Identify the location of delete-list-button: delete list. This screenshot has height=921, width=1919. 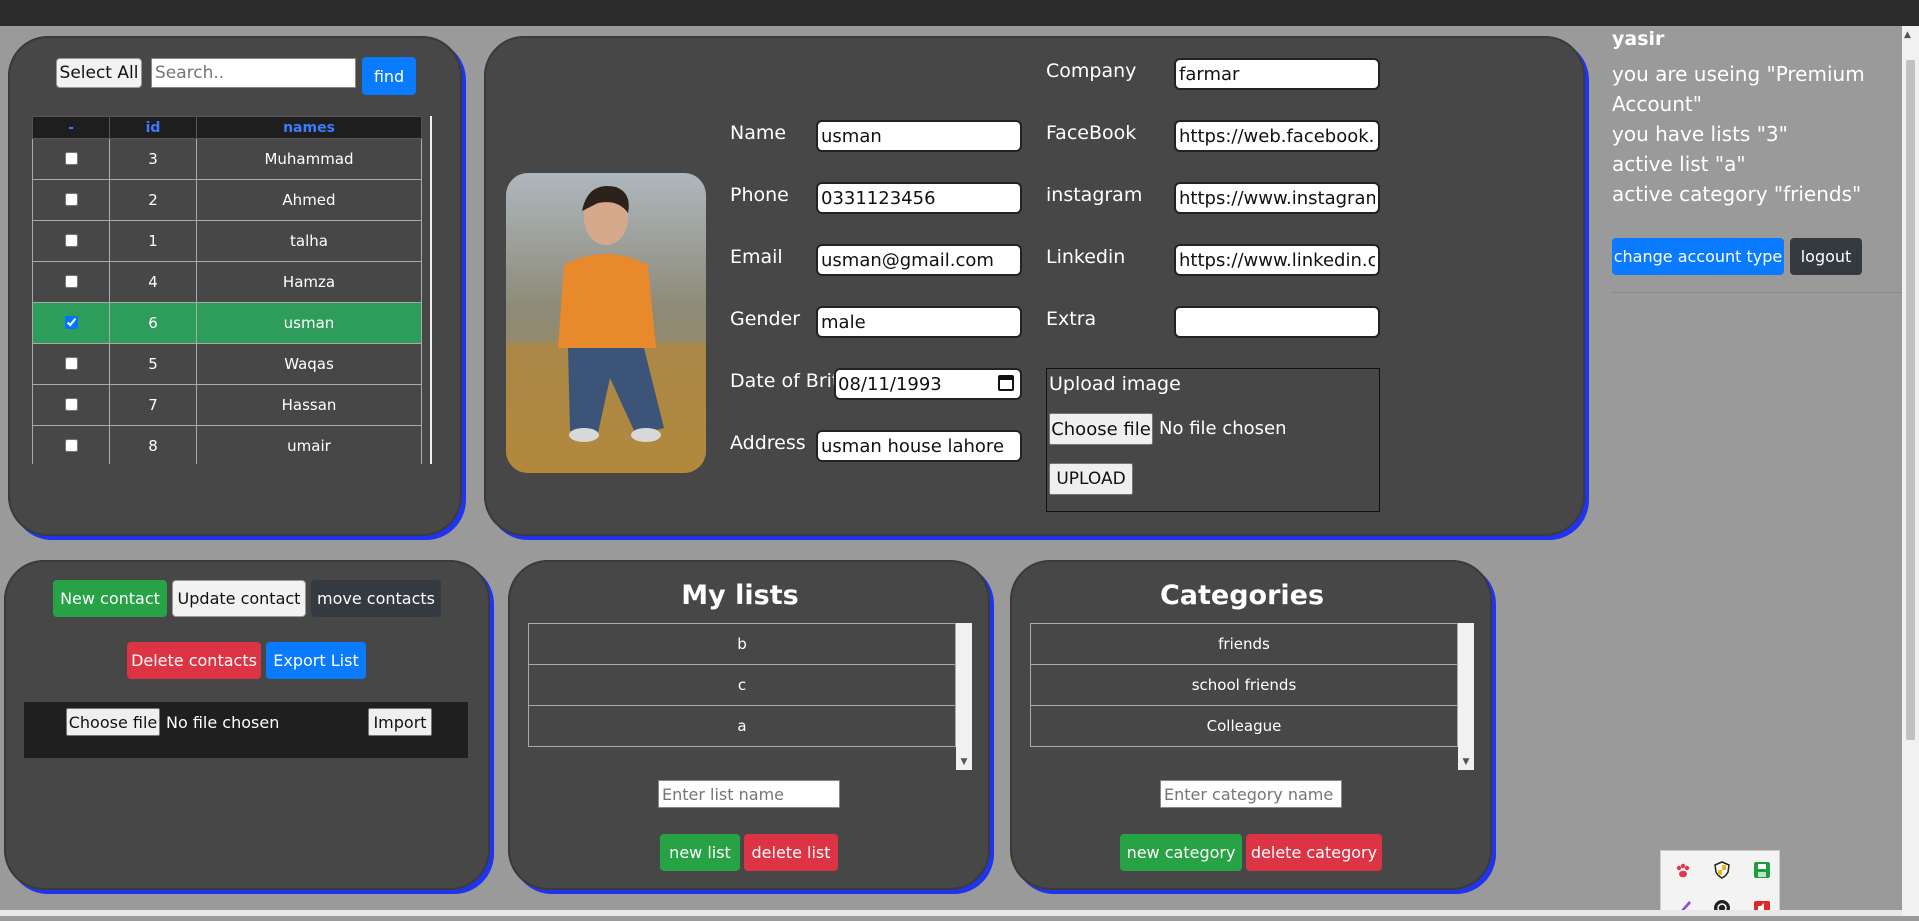
(791, 852).